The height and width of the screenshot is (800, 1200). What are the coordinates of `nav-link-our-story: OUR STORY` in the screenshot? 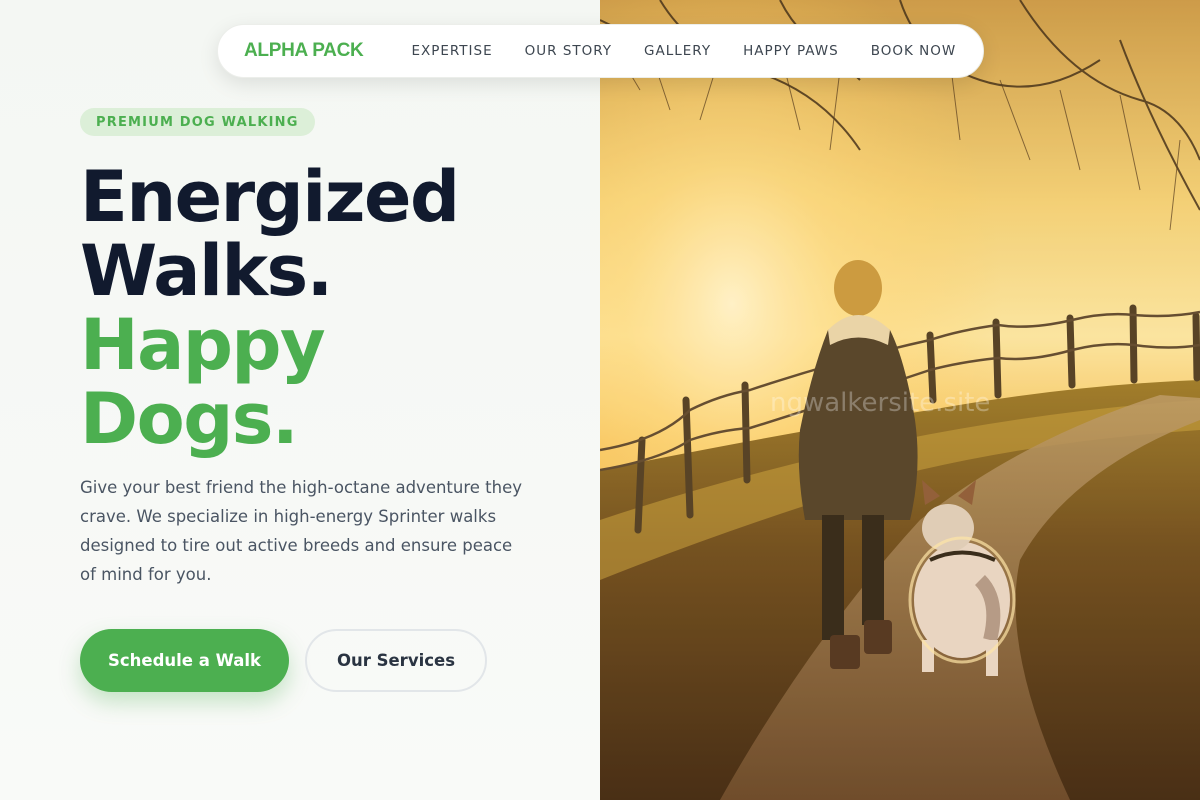 It's located at (568, 51).